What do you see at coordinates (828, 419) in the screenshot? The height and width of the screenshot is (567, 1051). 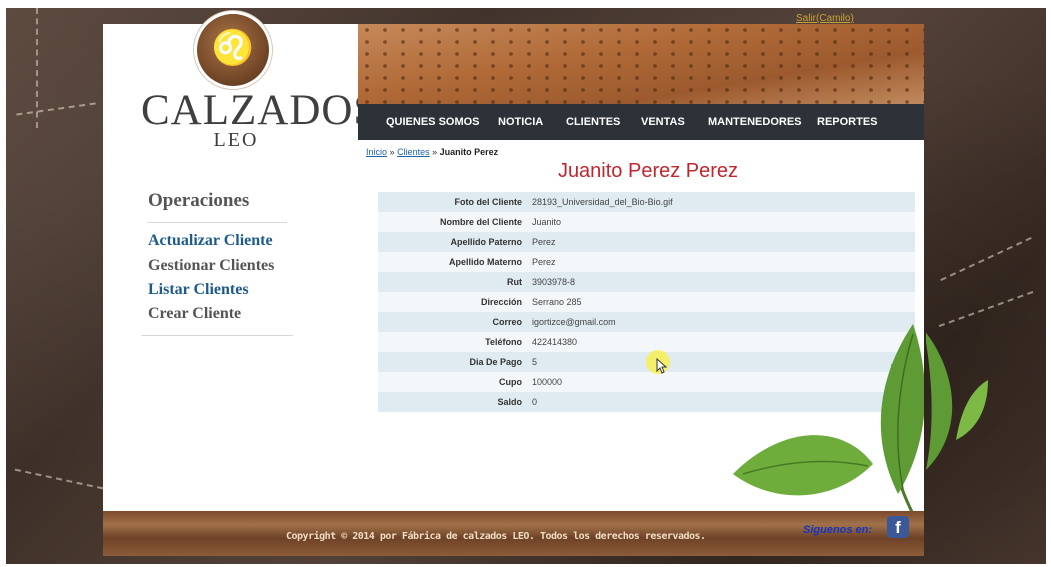 I see `leaves-decoration` at bounding box center [828, 419].